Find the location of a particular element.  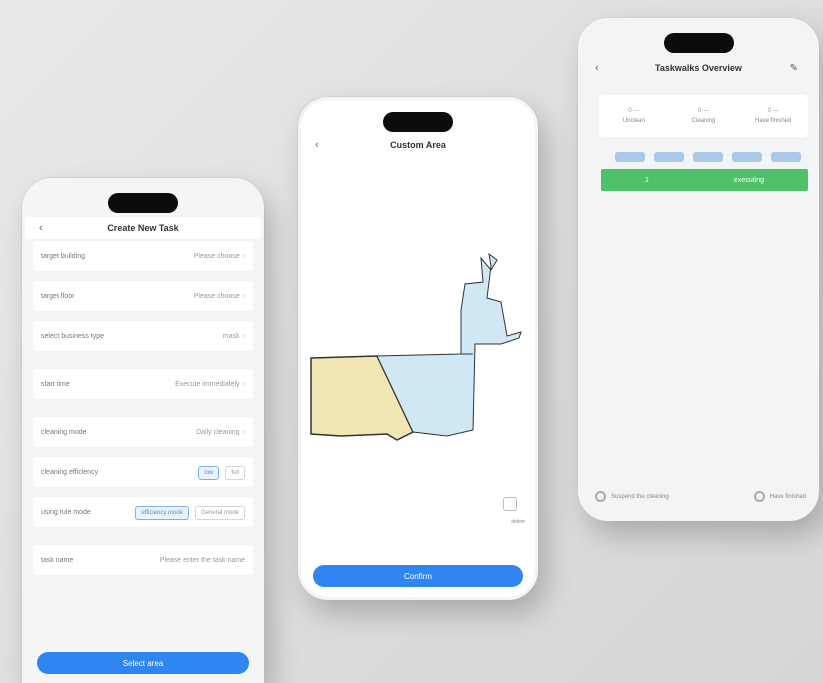

select-area-button: Select area is located at coordinates (143, 663).